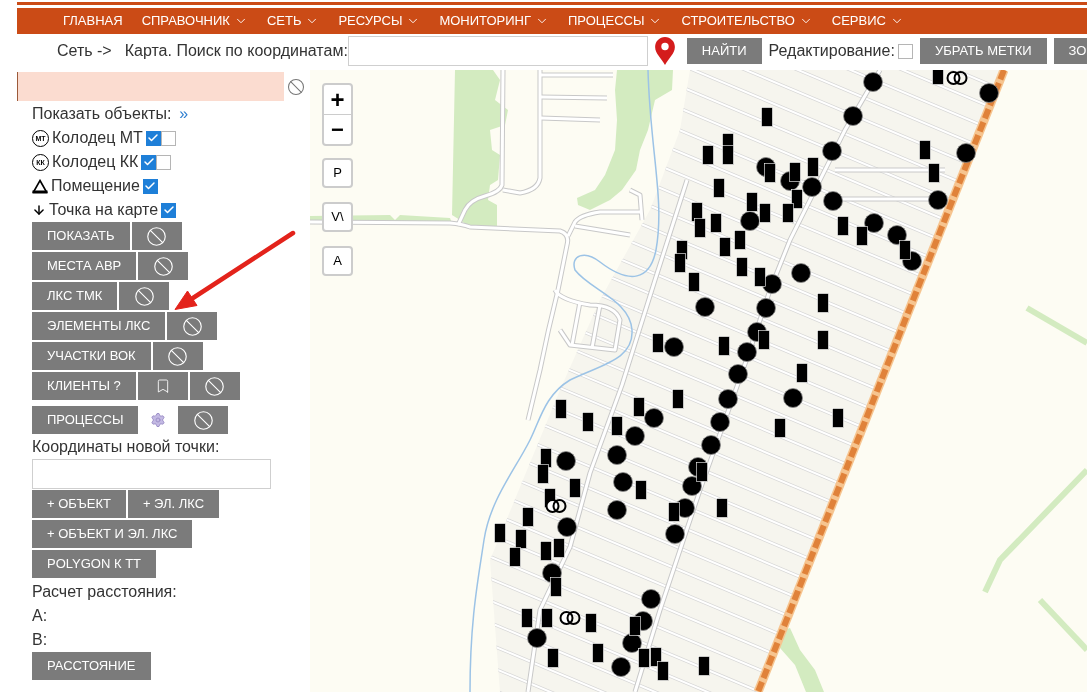  I want to click on layer-button: ПРОЦЕССЫ, so click(85, 420).